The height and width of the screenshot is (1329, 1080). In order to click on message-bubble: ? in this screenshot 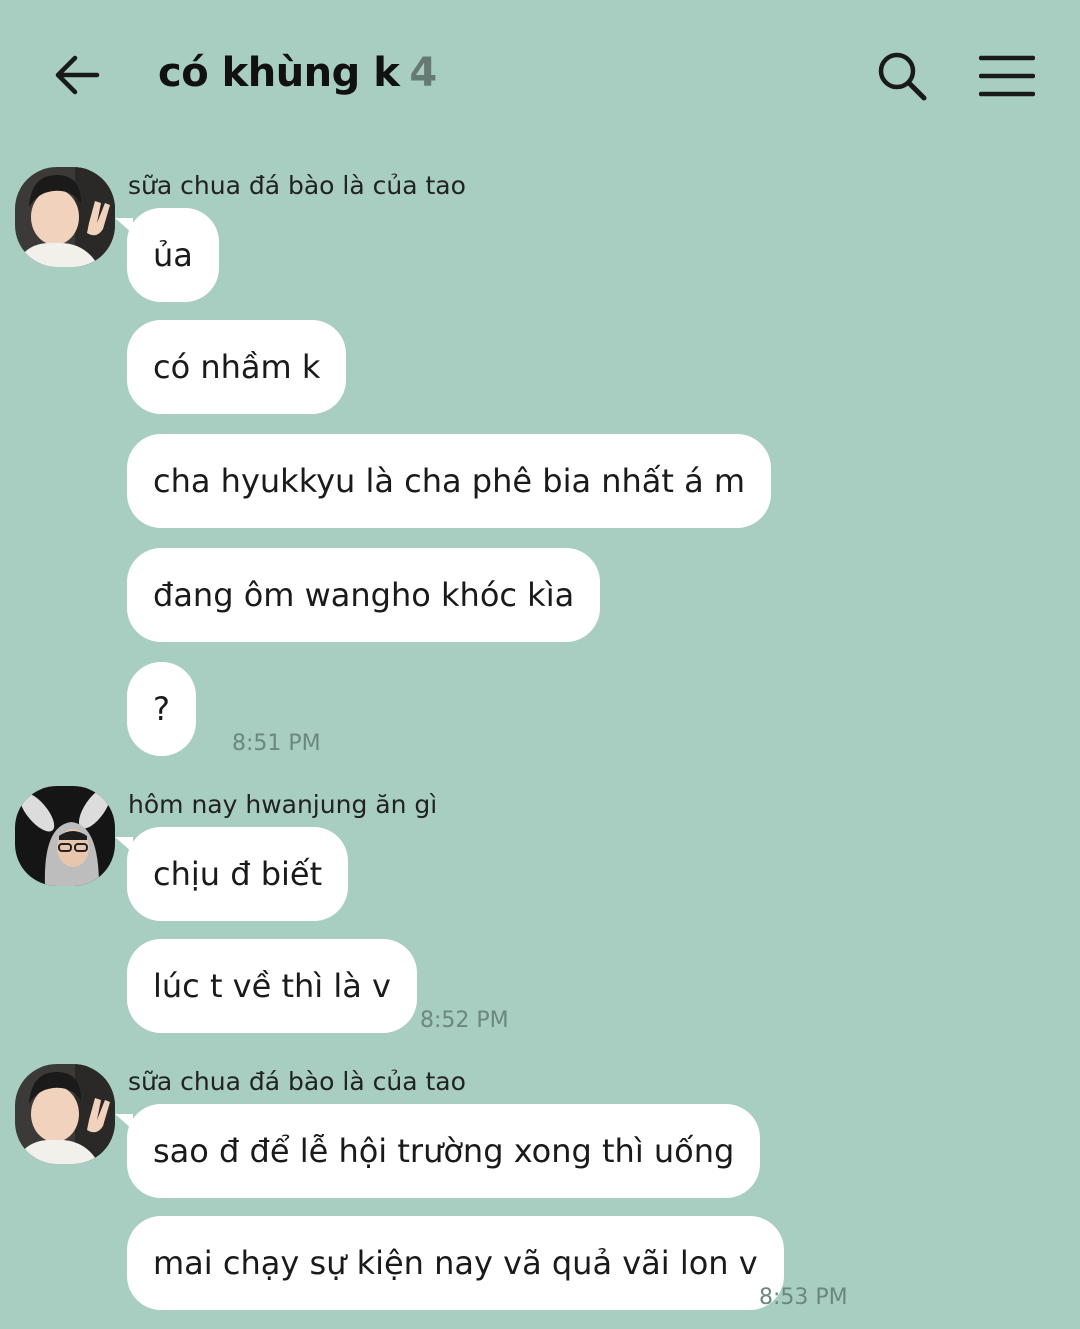, I will do `click(161, 709)`.